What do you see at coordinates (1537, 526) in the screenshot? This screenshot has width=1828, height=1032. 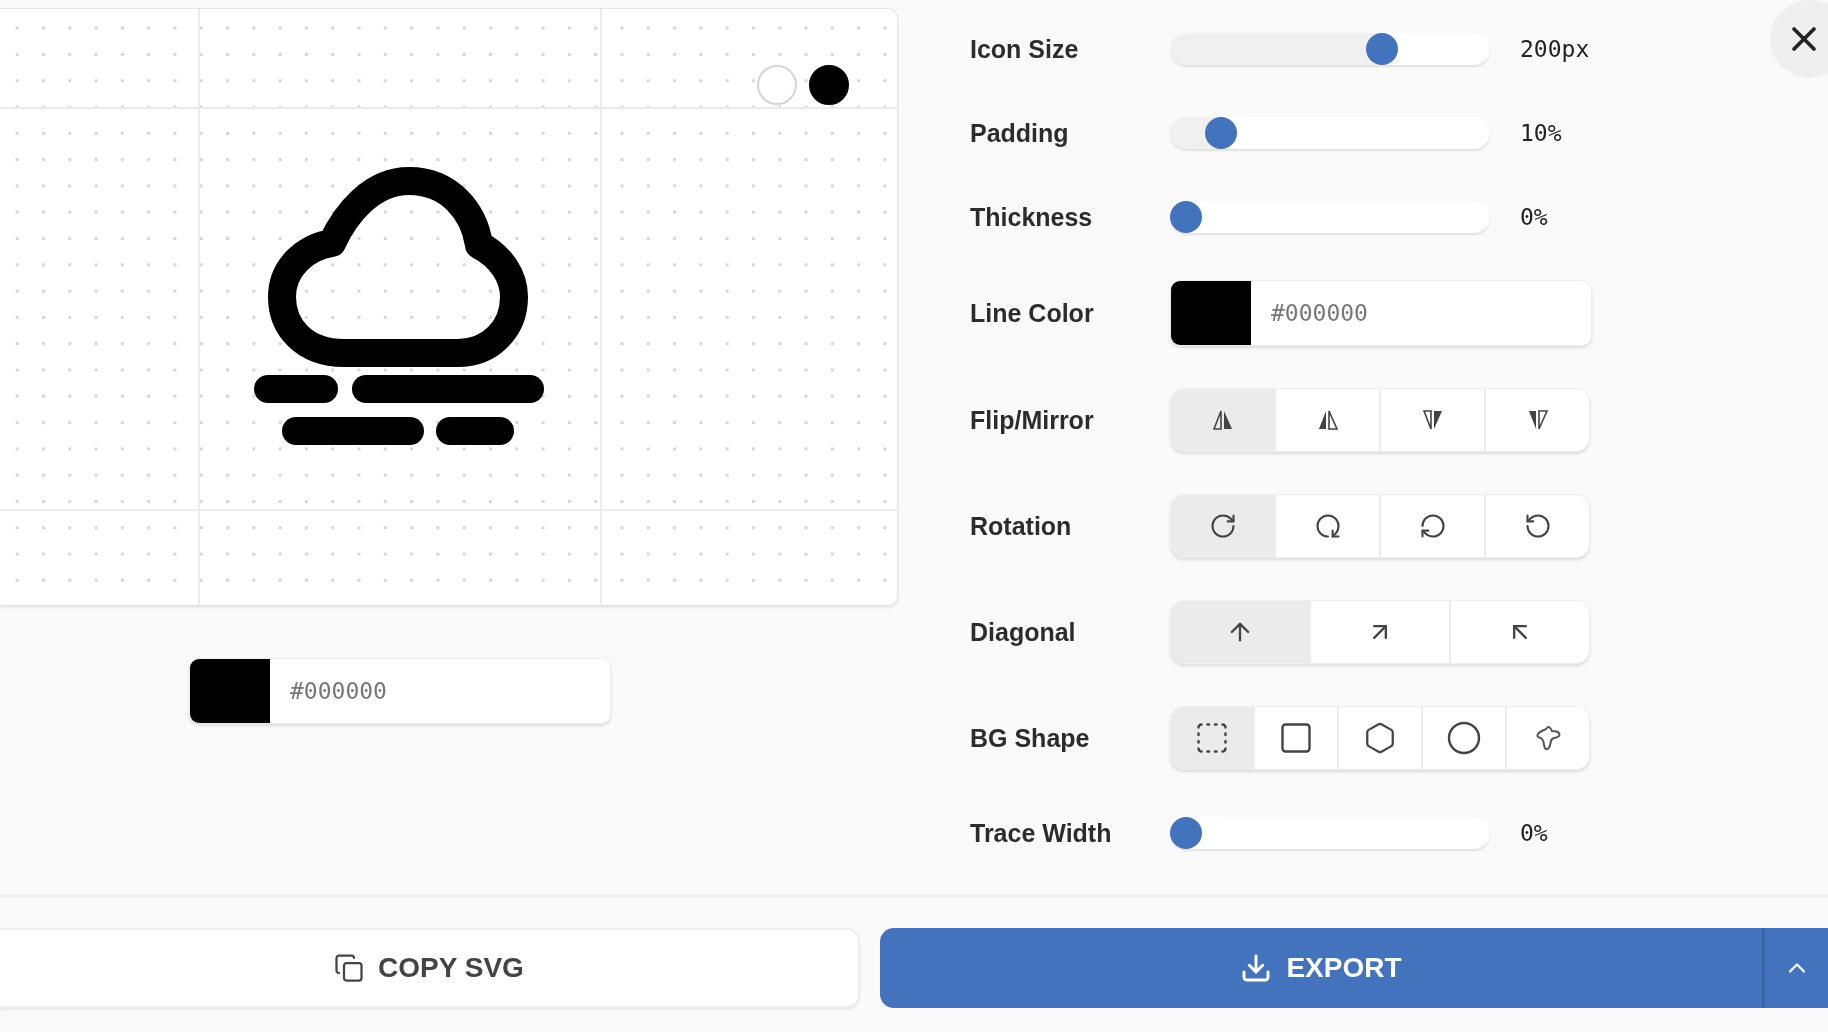 I see `rotate-counterclockwise-icon` at bounding box center [1537, 526].